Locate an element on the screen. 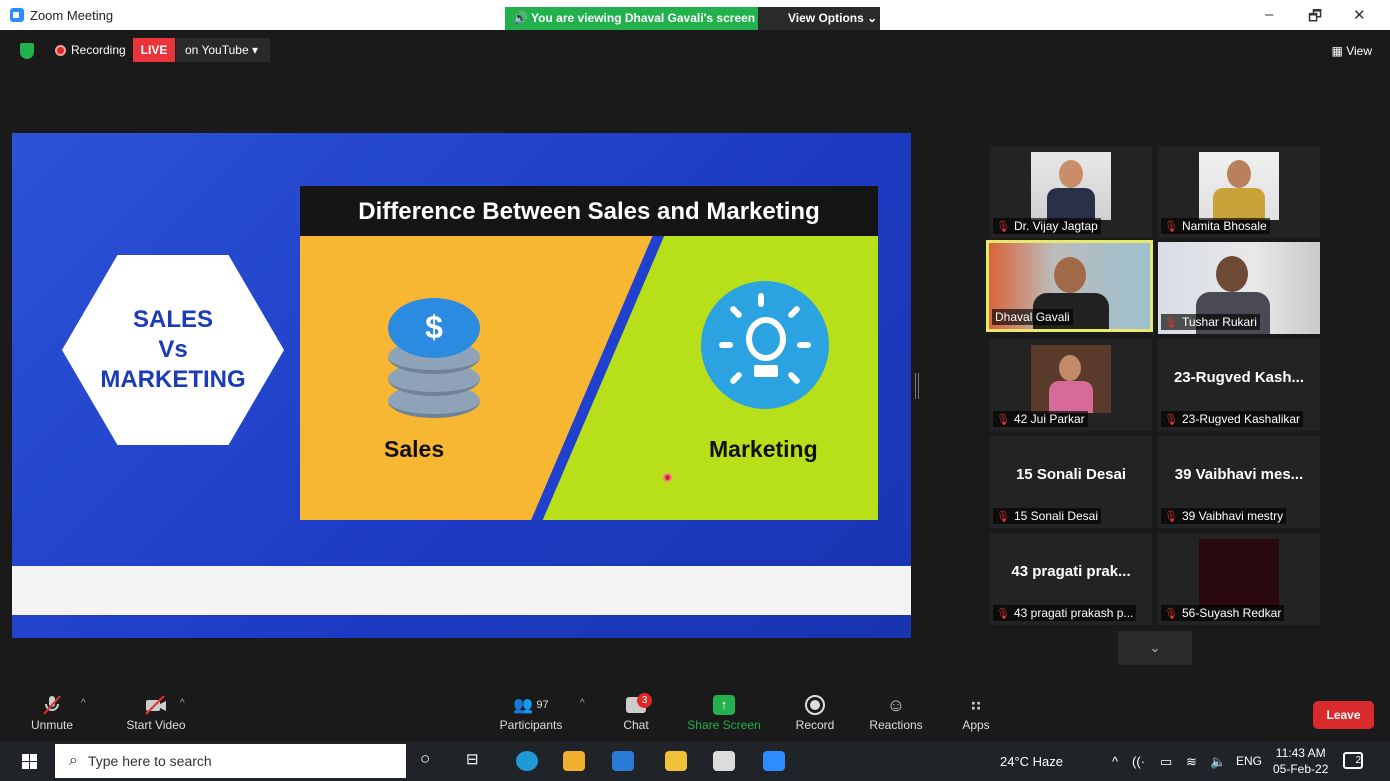 The height and width of the screenshot is (781, 1390). tray-chevron-icon: ^ is located at coordinates (1115, 761).